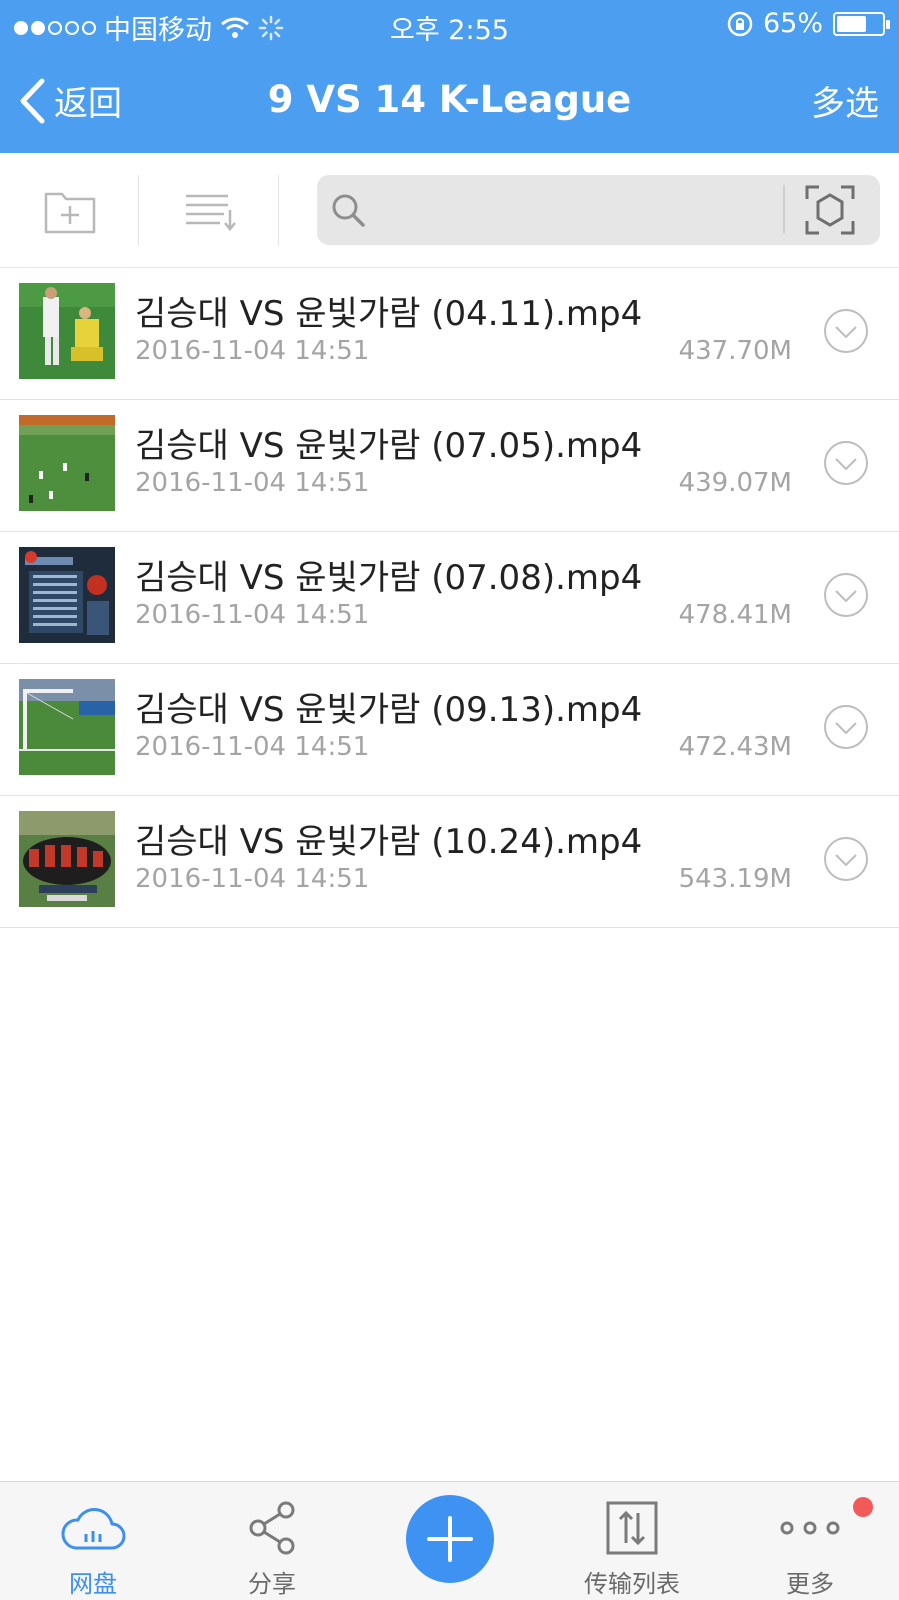 This screenshot has width=899, height=1600. What do you see at coordinates (272, 1584) in the screenshot?
I see `tab-label: 分享` at bounding box center [272, 1584].